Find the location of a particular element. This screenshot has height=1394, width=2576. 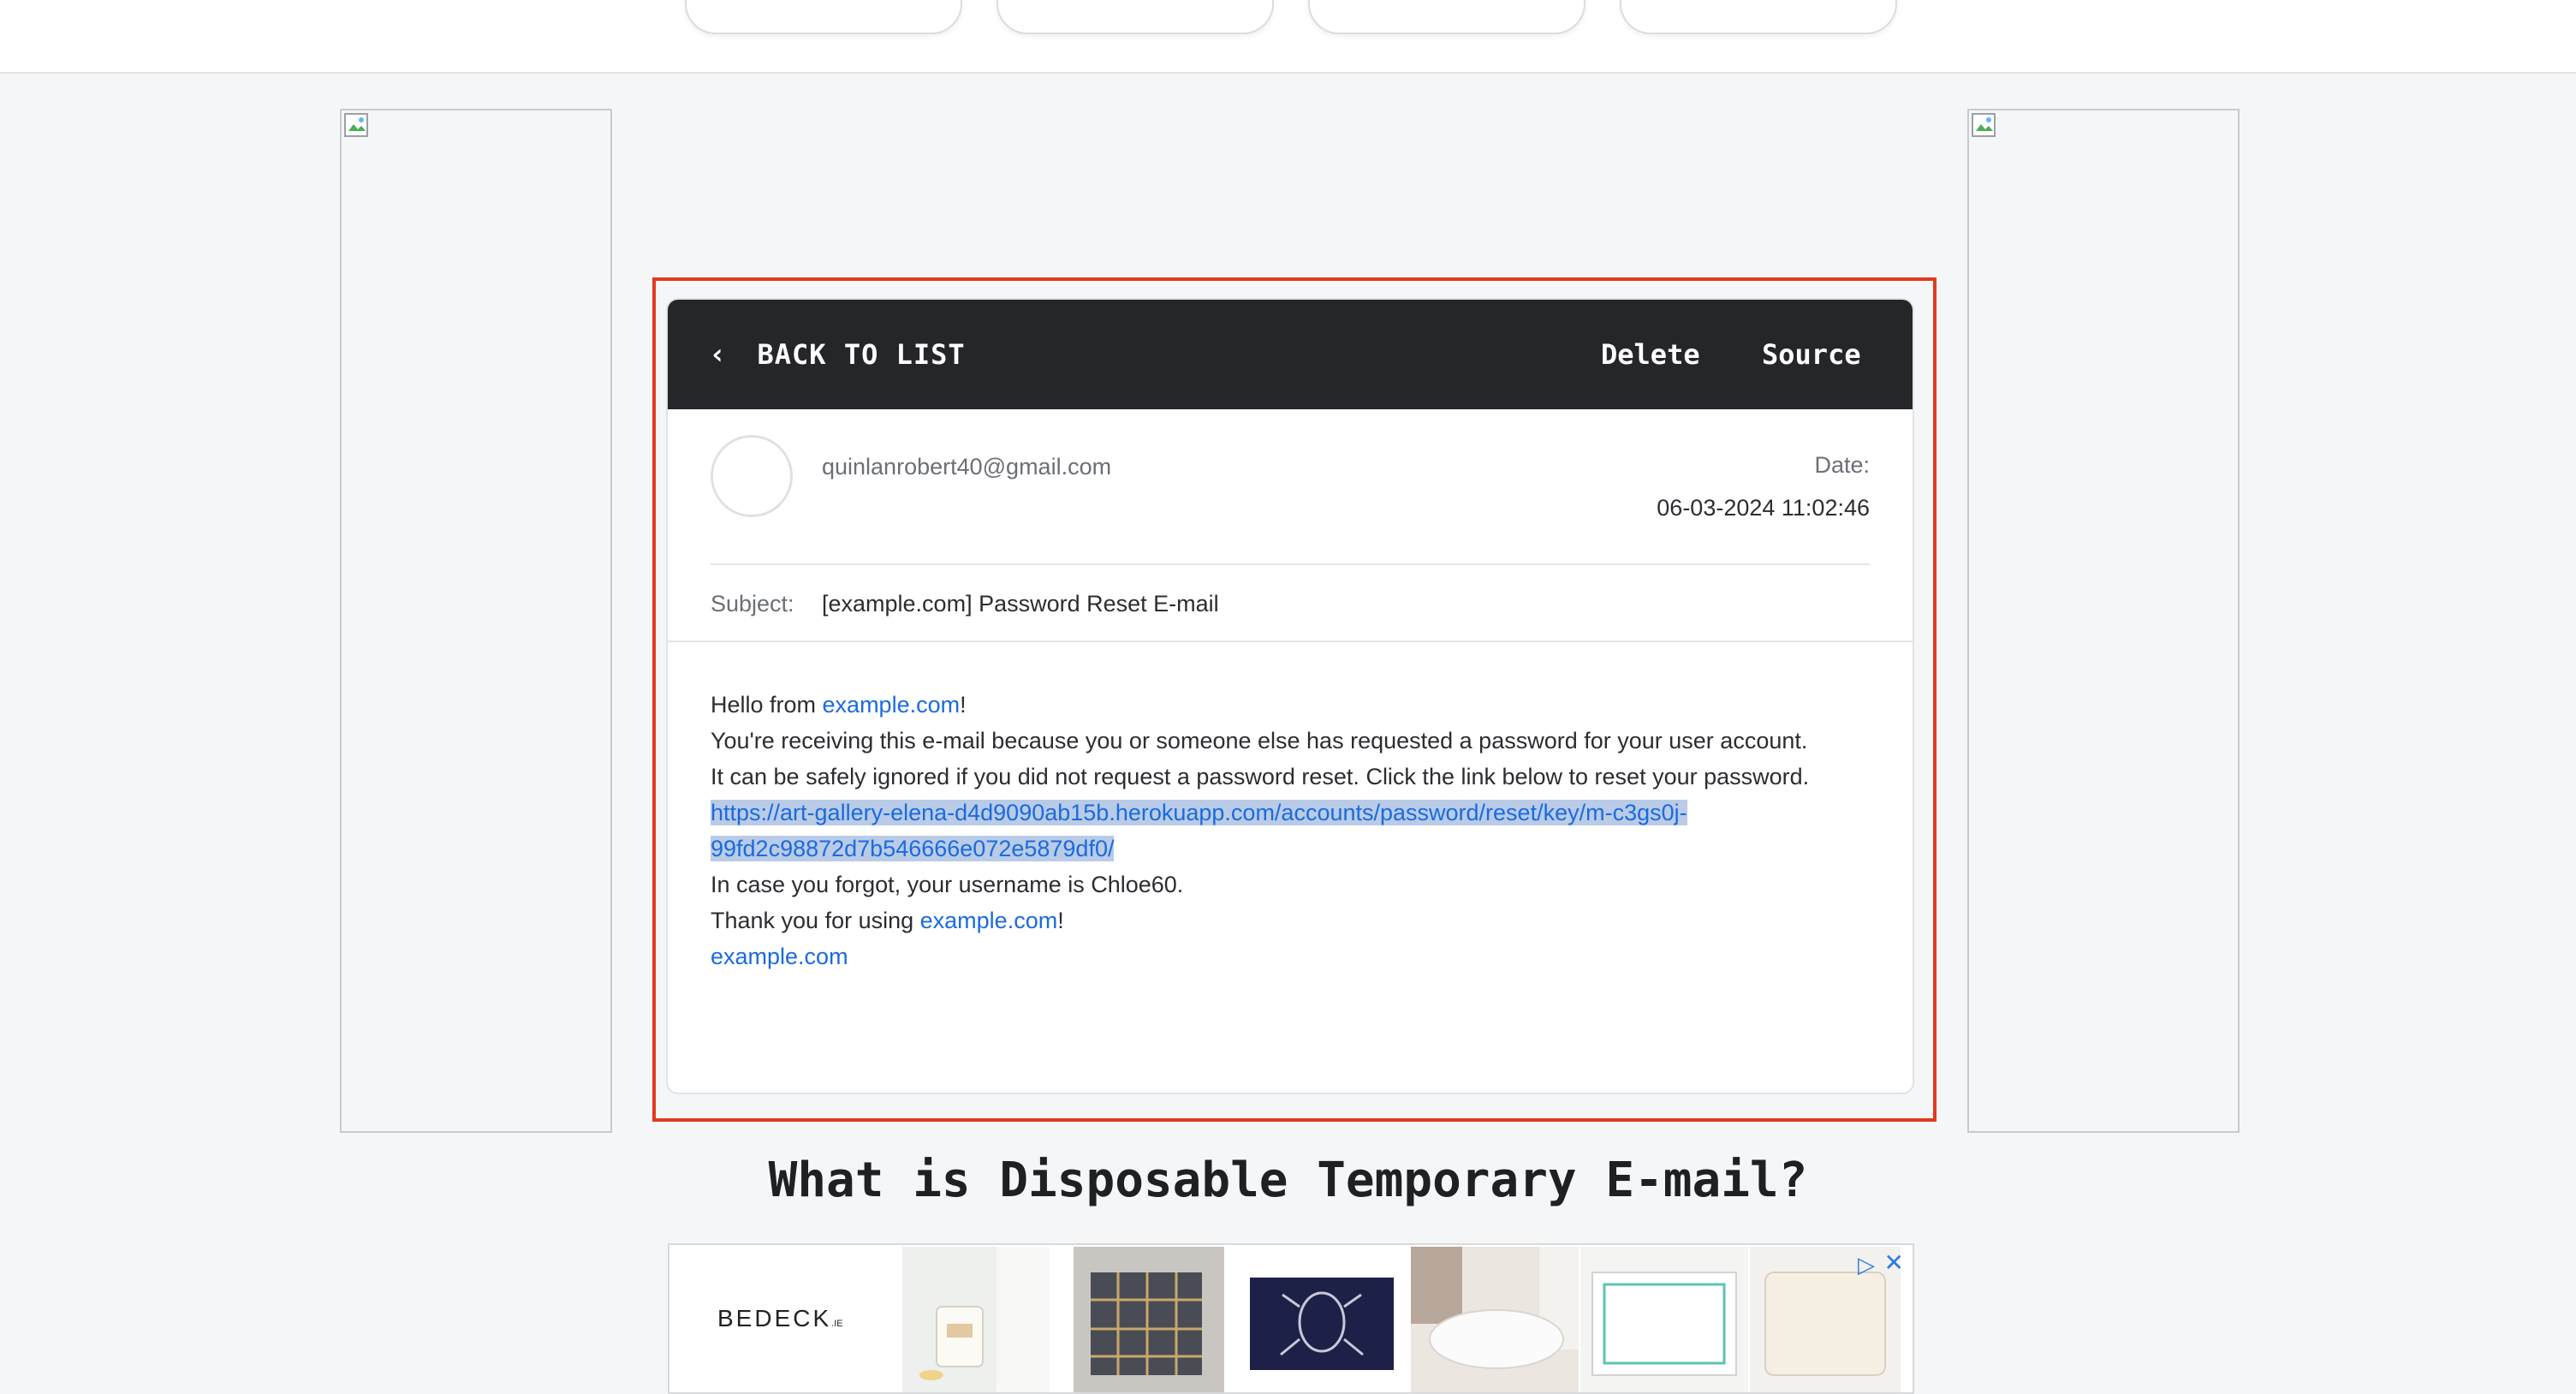

ad-product-pillowcase-image is located at coordinates (1664, 1320).